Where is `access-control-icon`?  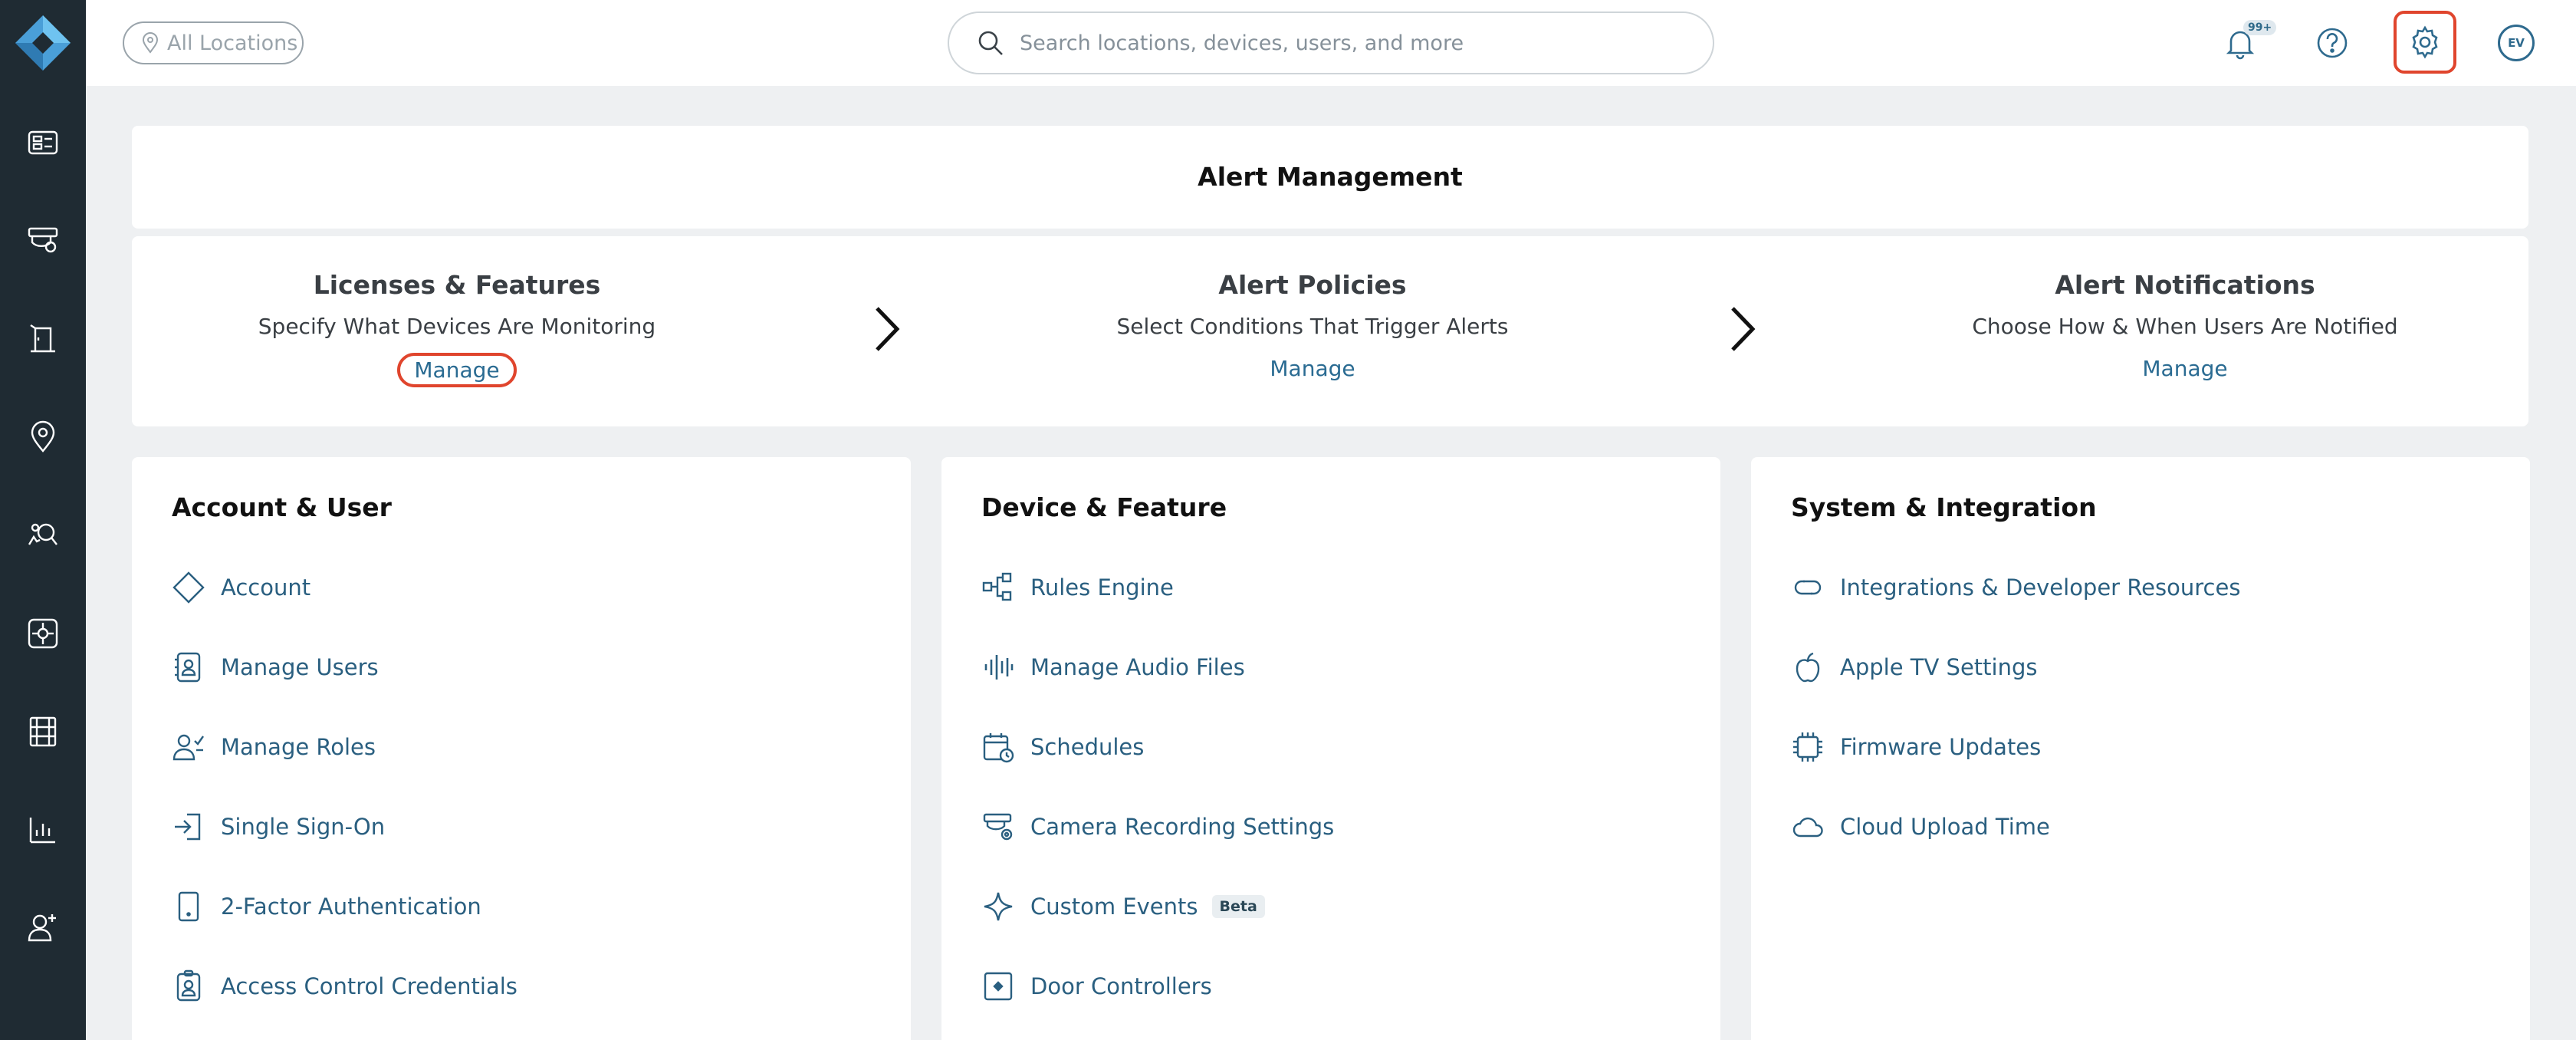
access-control-icon is located at coordinates (43, 633).